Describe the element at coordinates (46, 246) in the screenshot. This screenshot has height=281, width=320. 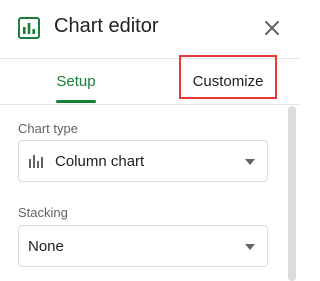
I see `stacking-value: None` at that location.